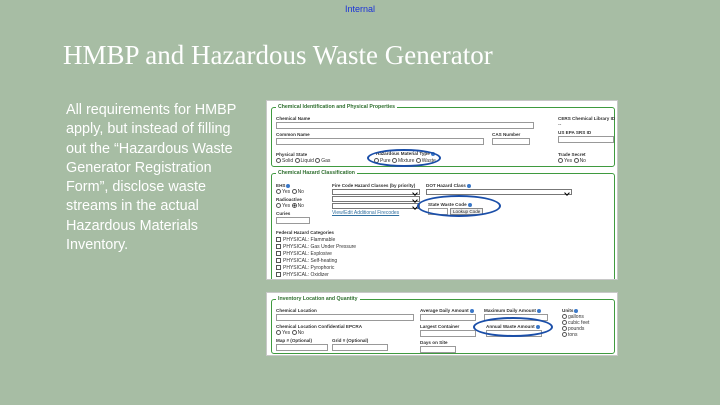  I want to click on radioactive-options: Yes No, so click(290, 206).